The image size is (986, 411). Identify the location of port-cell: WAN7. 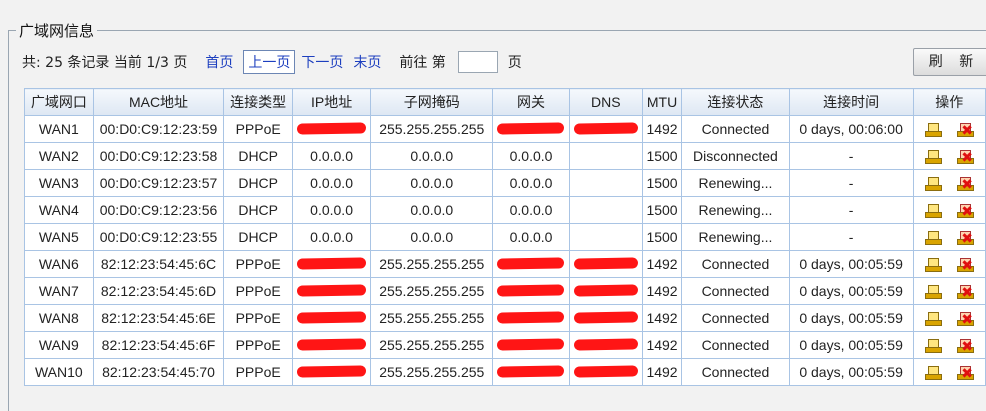
(59, 291).